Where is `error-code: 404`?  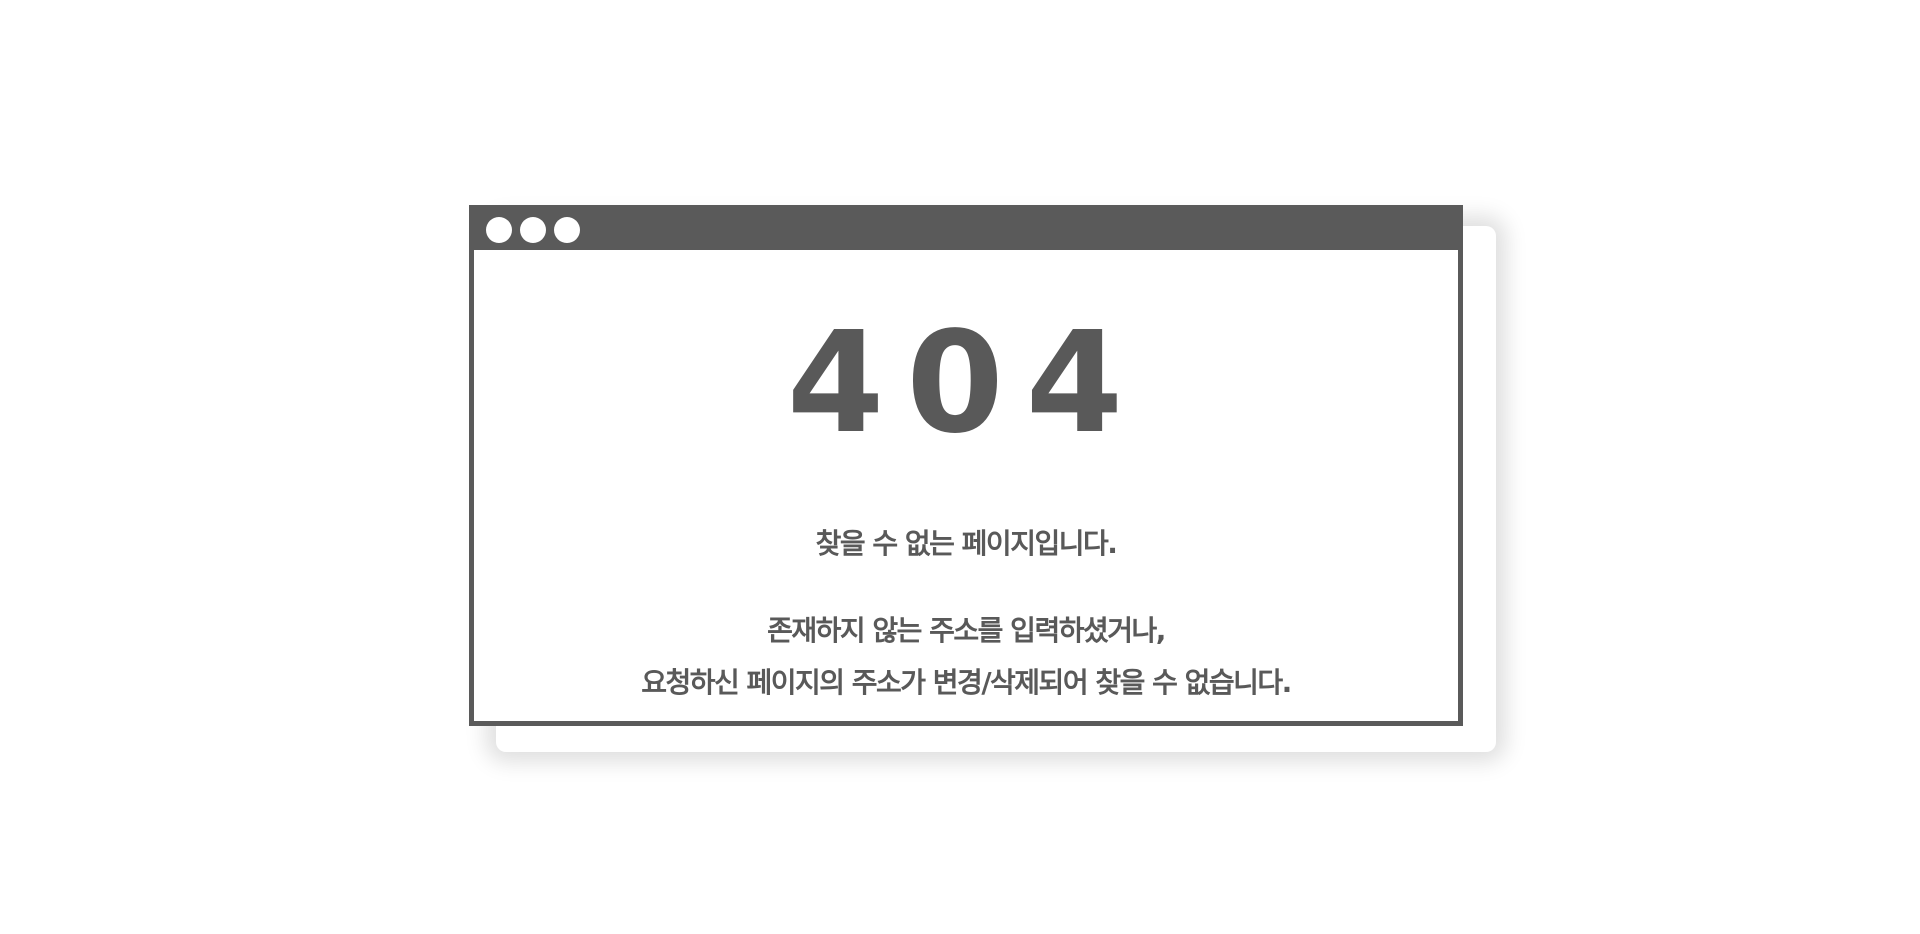
error-code: 404 is located at coordinates (966, 383).